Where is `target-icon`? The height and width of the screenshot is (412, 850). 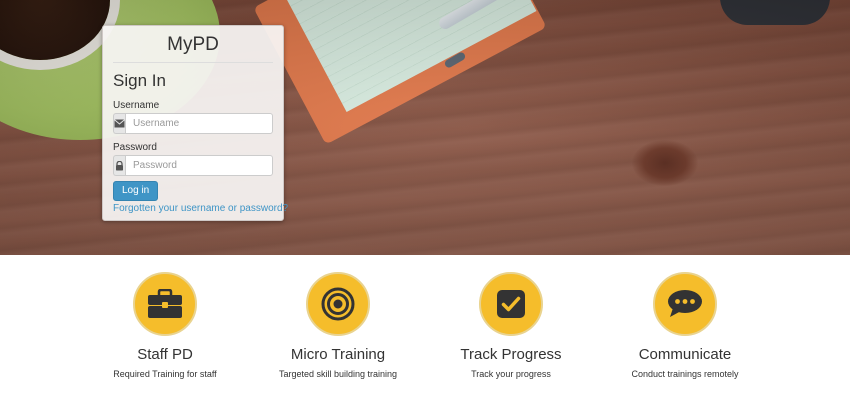
target-icon is located at coordinates (338, 304).